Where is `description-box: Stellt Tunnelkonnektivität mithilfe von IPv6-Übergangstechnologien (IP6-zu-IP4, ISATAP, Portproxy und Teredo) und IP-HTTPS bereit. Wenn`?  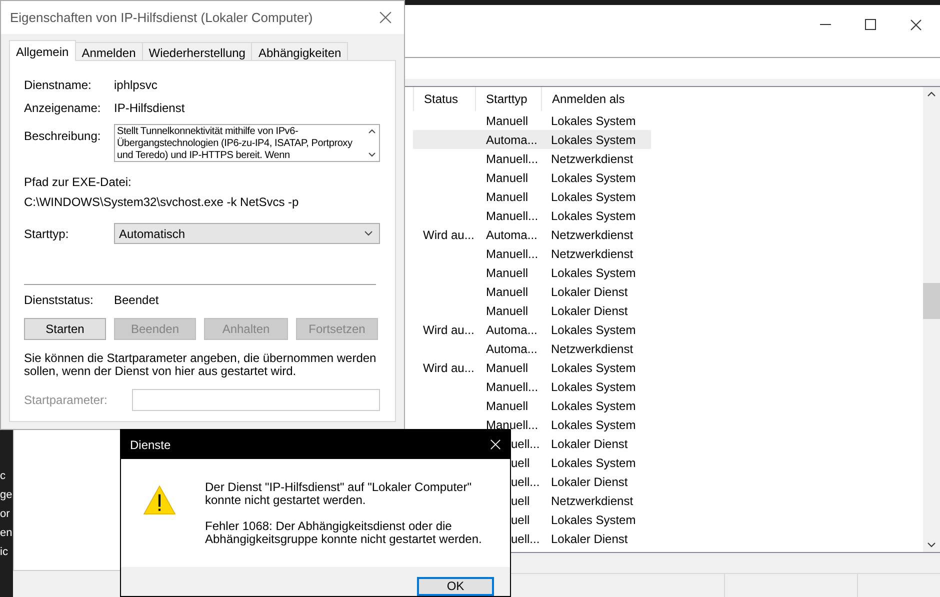 description-box: Stellt Tunnelkonnektivität mithilfe von IPv6-Übergangstechnologien (IP6-zu-IP4, ISATAP, Portproxy und Teredo) und IP-HTTPS bereit. Wenn is located at coordinates (247, 143).